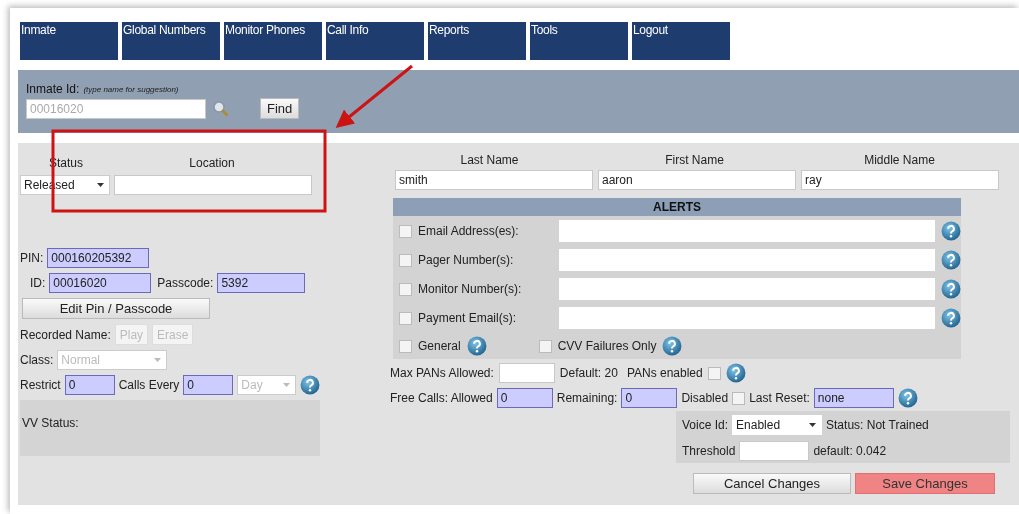 The height and width of the screenshot is (514, 1019). I want to click on edit-pin-button: Edit Pin / Passcode, so click(116, 308).